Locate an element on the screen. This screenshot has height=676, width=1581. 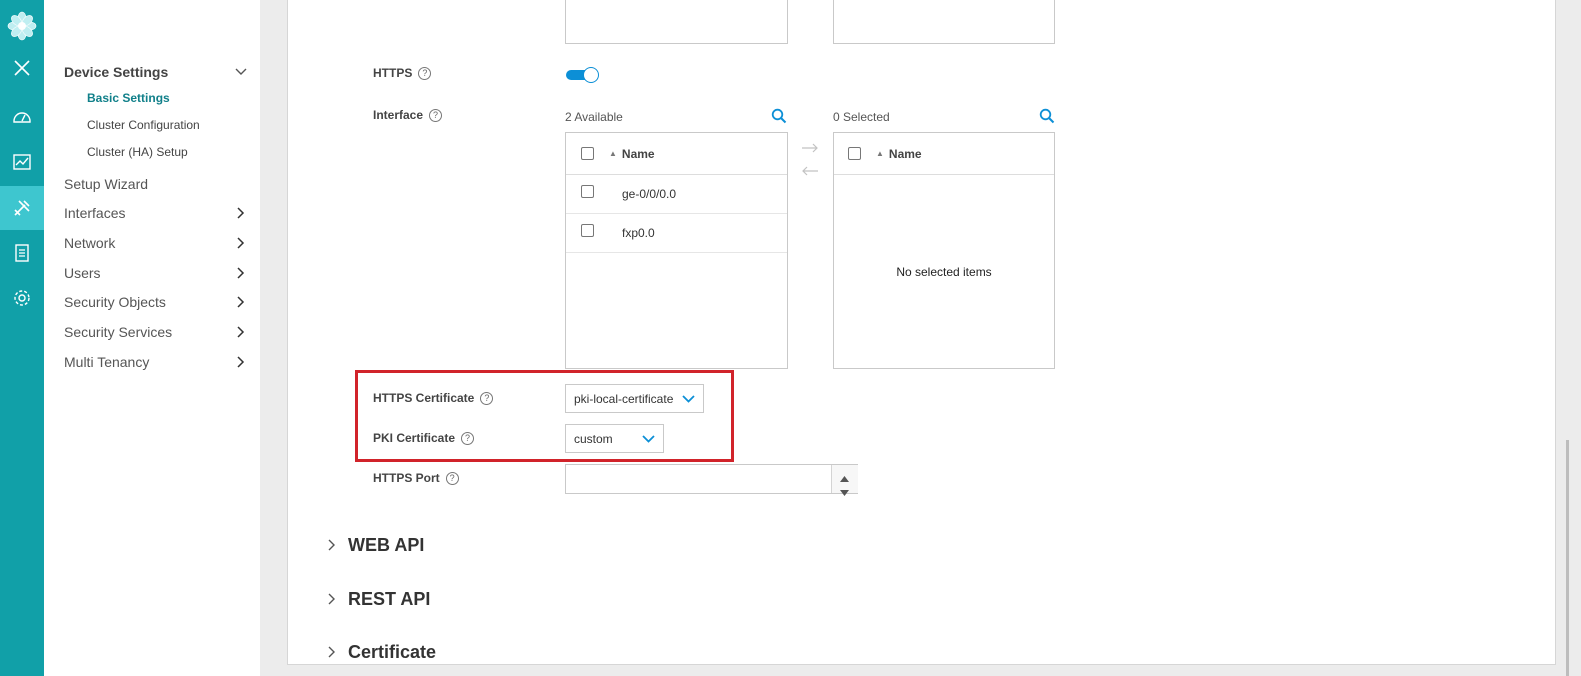
list-item: ge-0/0/0.0 is located at coordinates (676, 194).